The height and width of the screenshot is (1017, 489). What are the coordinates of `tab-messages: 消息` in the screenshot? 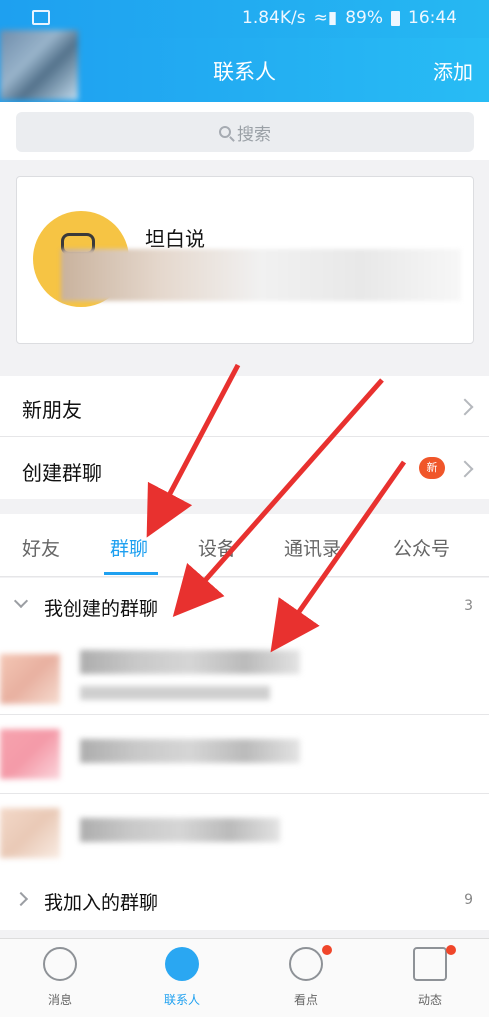 It's located at (60, 977).